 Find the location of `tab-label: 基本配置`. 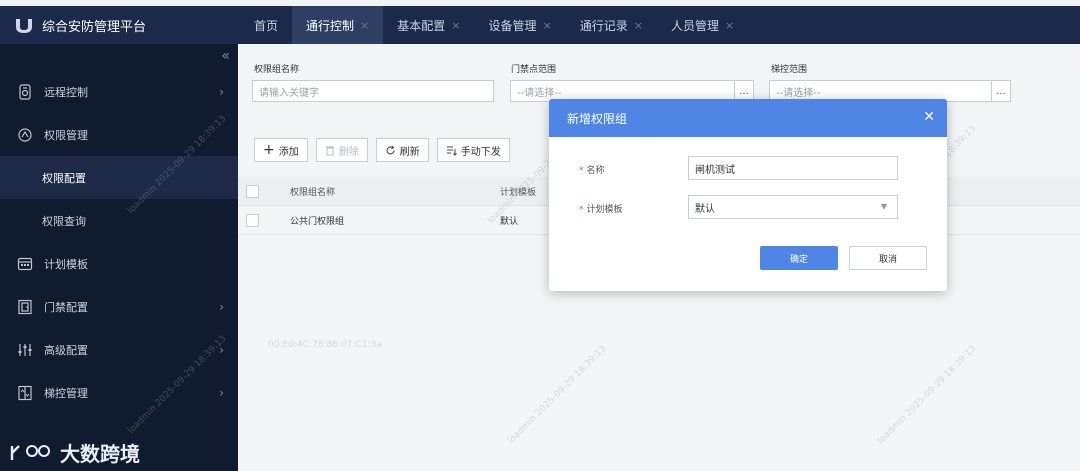

tab-label: 基本配置 is located at coordinates (421, 25).